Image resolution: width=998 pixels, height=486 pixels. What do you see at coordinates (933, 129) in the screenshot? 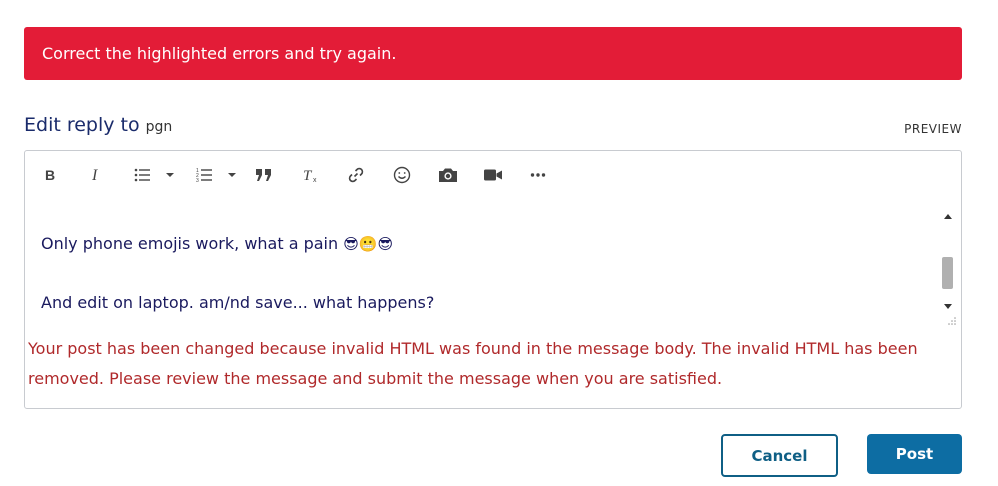
I see `preview-link: PREVIEW` at bounding box center [933, 129].